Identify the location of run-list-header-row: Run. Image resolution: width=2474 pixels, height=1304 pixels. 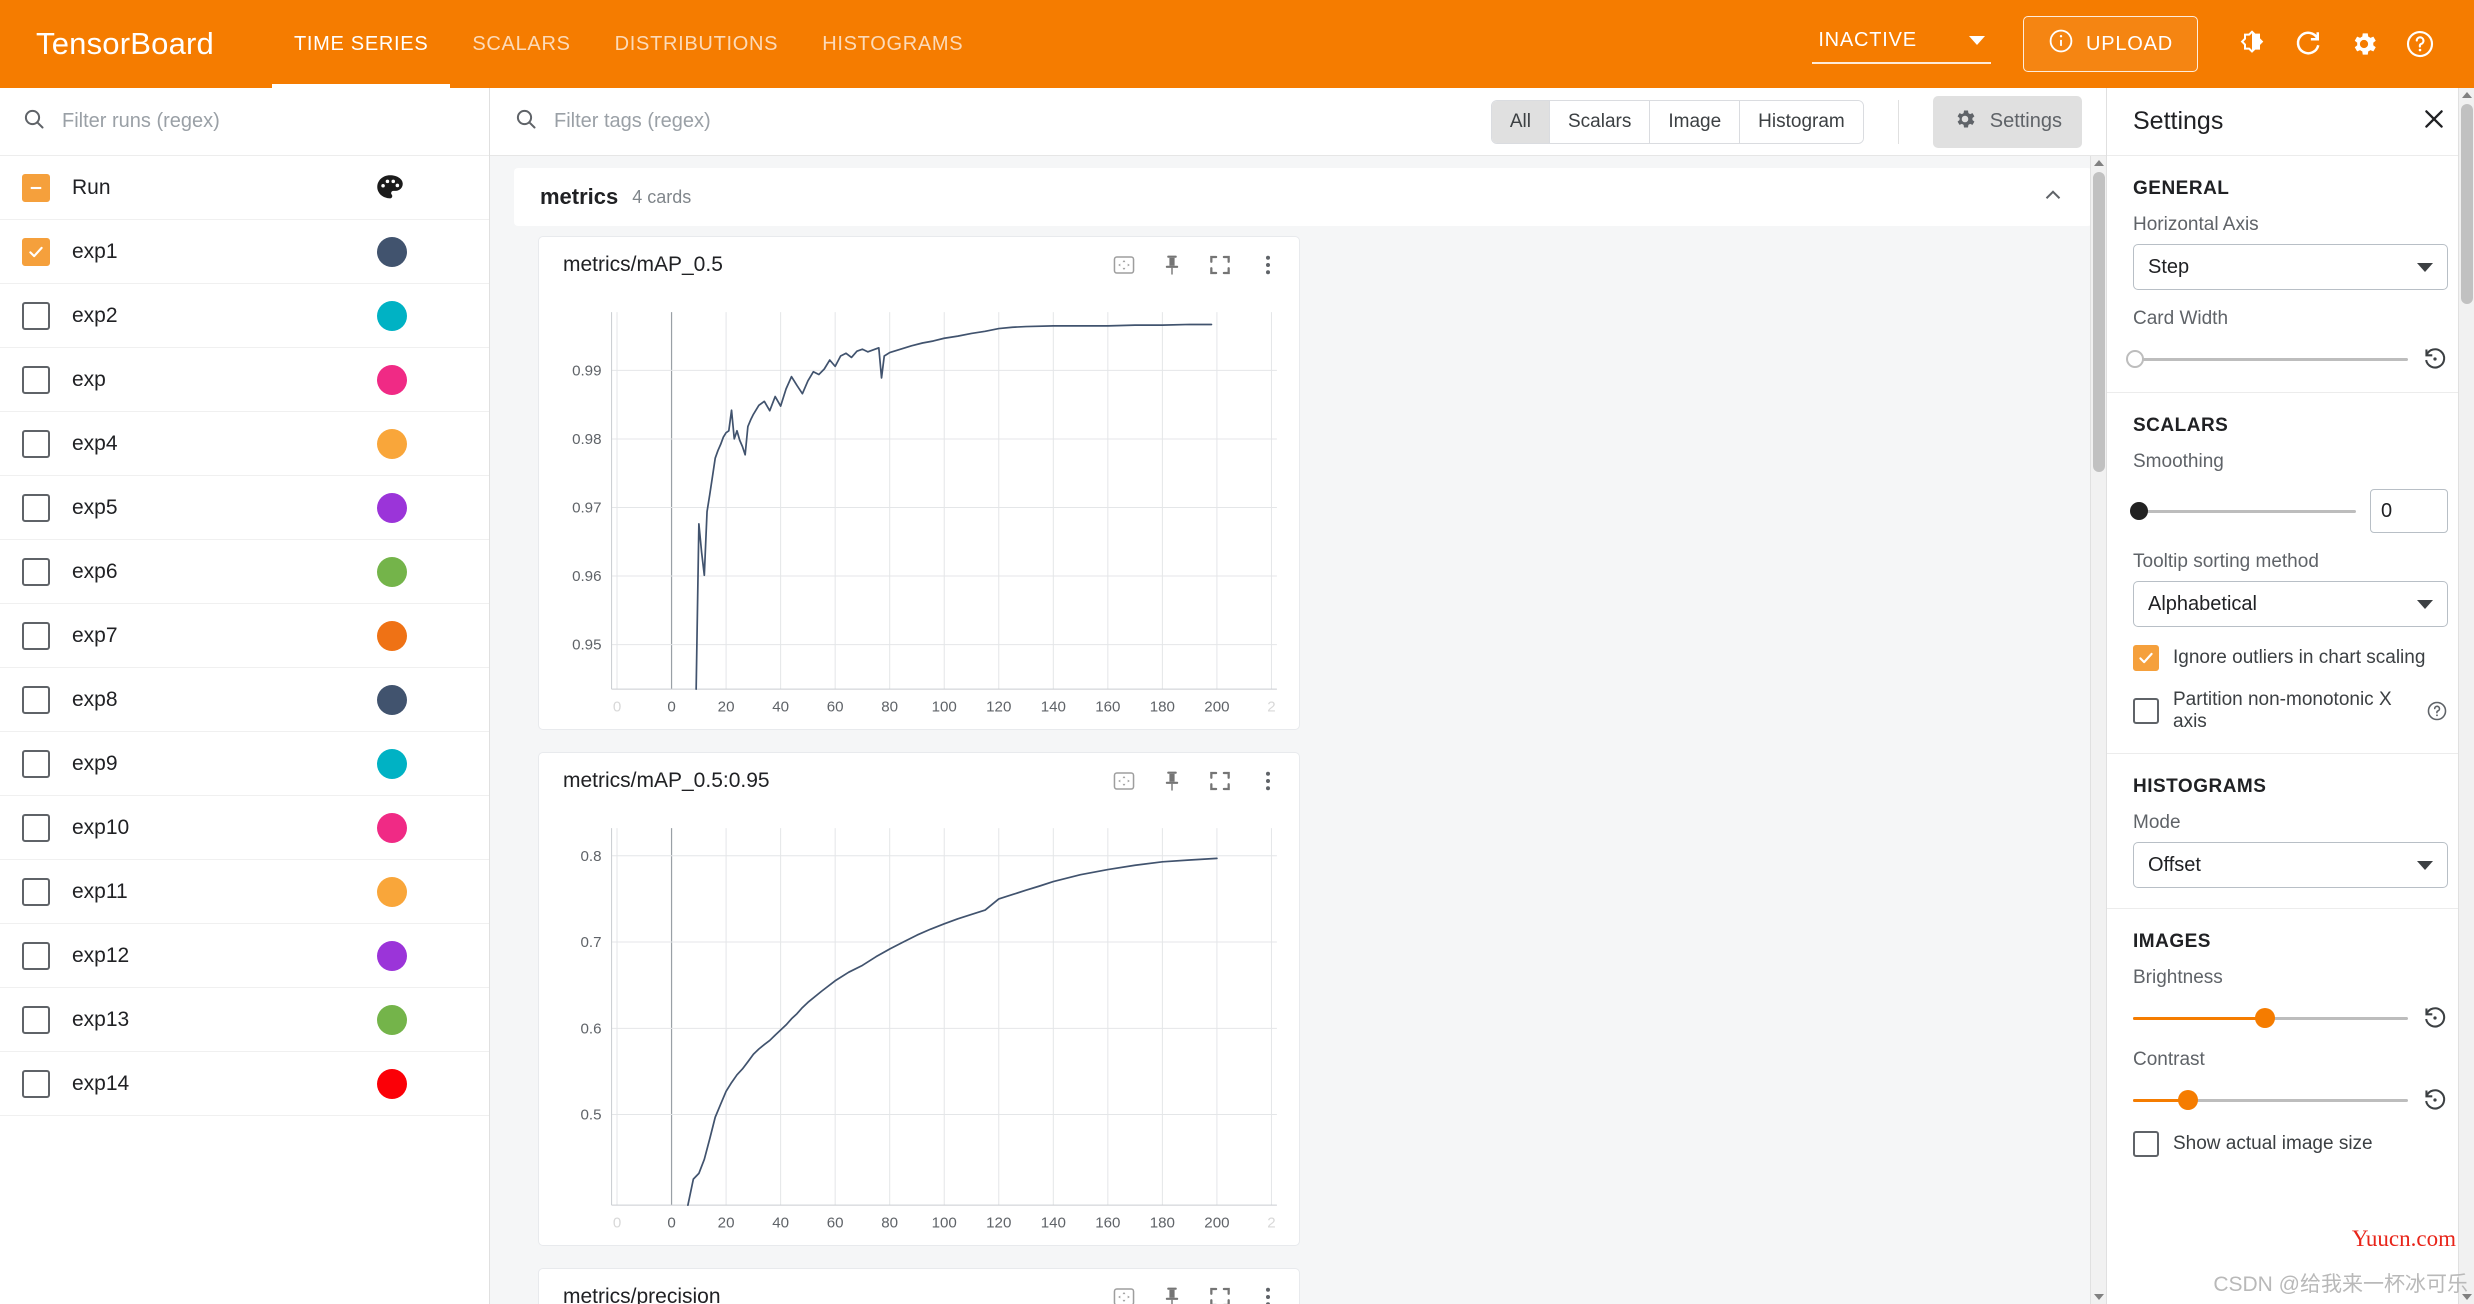
(244, 188).